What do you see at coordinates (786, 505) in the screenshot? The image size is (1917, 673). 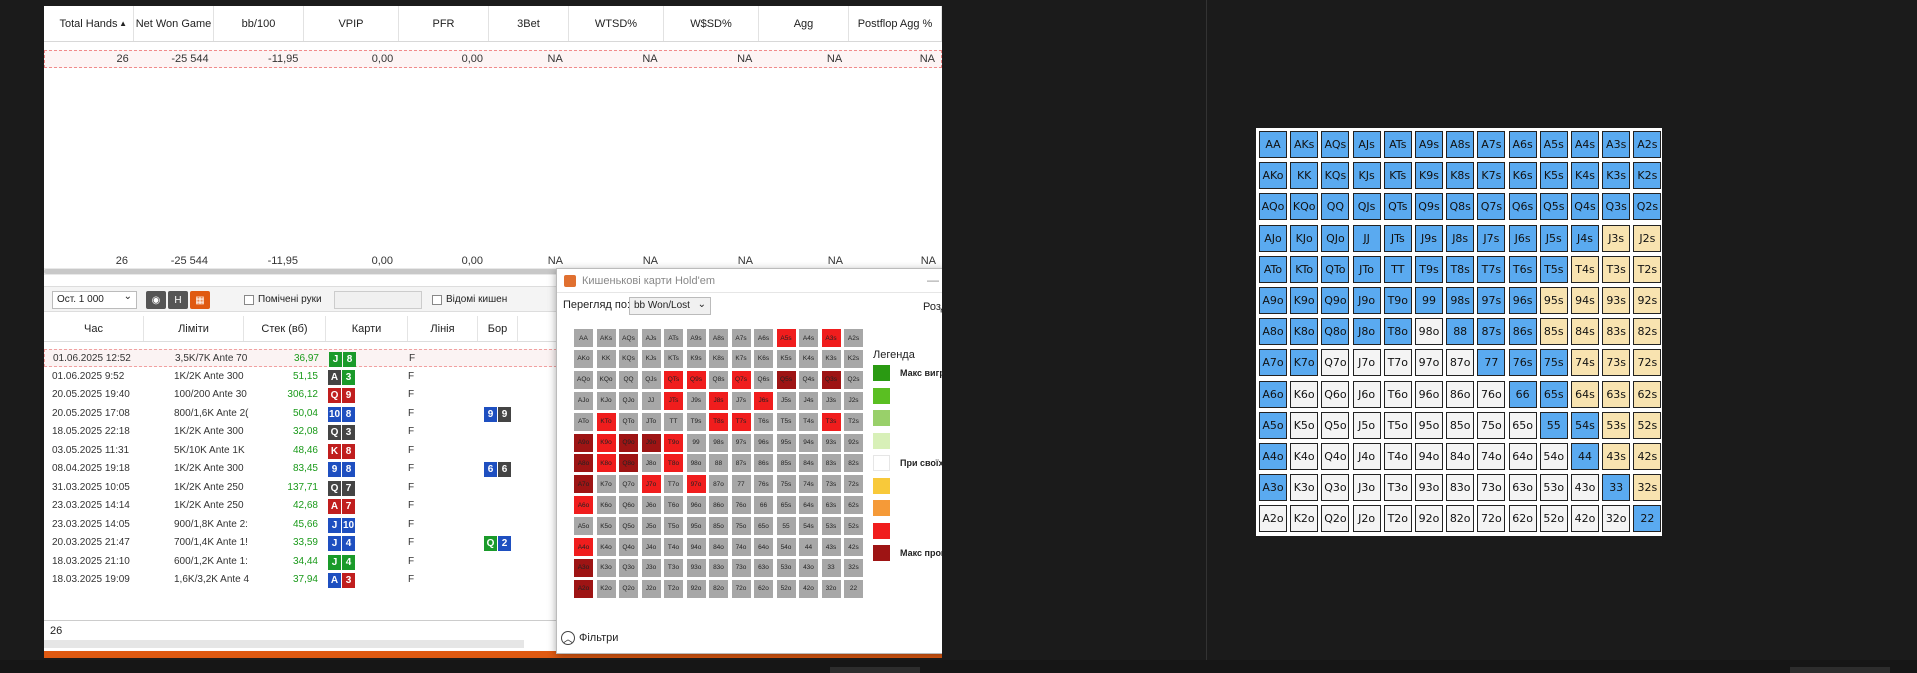 I see `pocket-cell-65s: 65s` at bounding box center [786, 505].